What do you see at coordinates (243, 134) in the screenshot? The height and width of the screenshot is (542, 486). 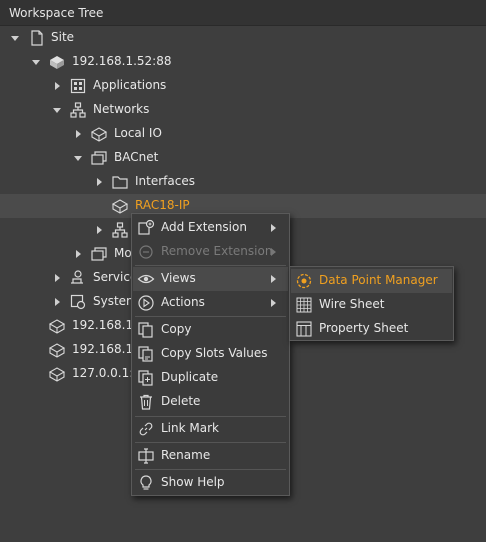 I see `tree-item-local-io: Local IO` at bounding box center [243, 134].